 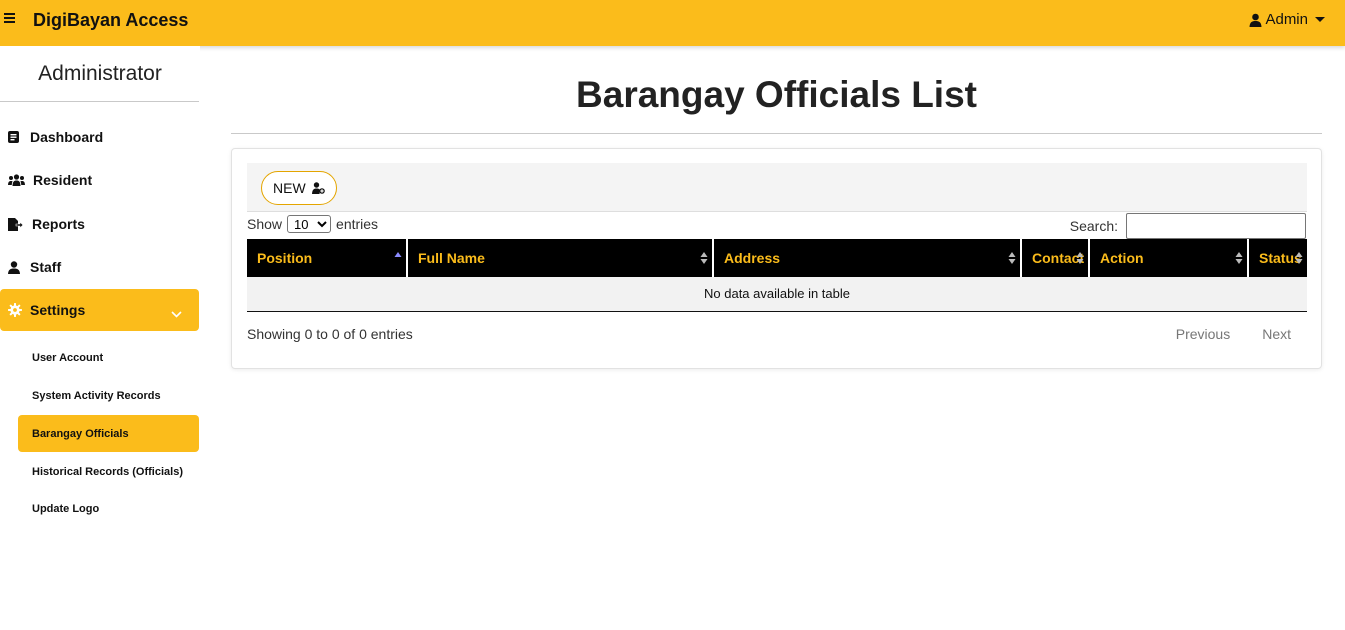 What do you see at coordinates (99, 180) in the screenshot?
I see `sidebar-item-resident: Resident` at bounding box center [99, 180].